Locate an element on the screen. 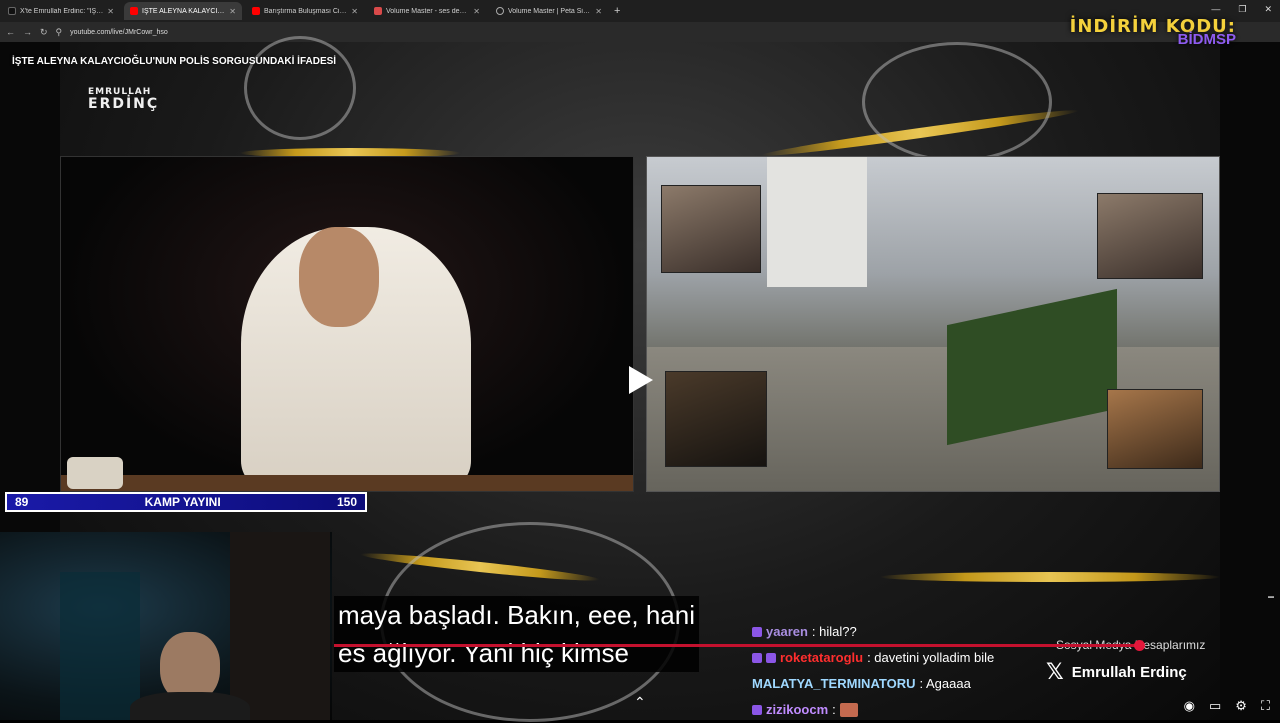 Image resolution: width=1280 pixels, height=723 pixels. forward-arrow-icon: → is located at coordinates (27, 32).